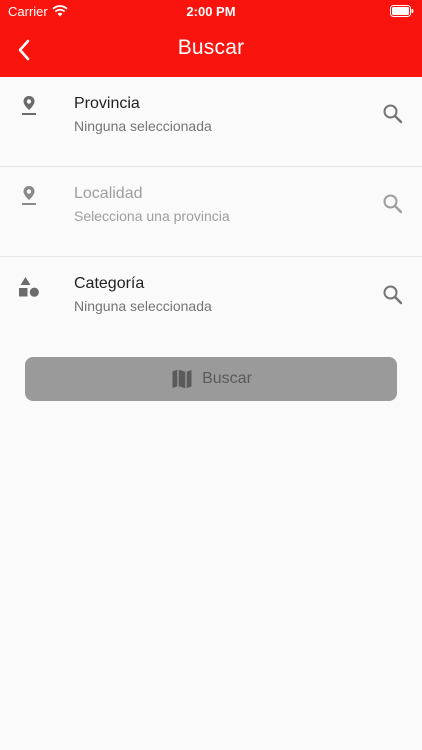  I want to click on row-categoria: Categoría Ninguna seleccionada, so click(211, 301).